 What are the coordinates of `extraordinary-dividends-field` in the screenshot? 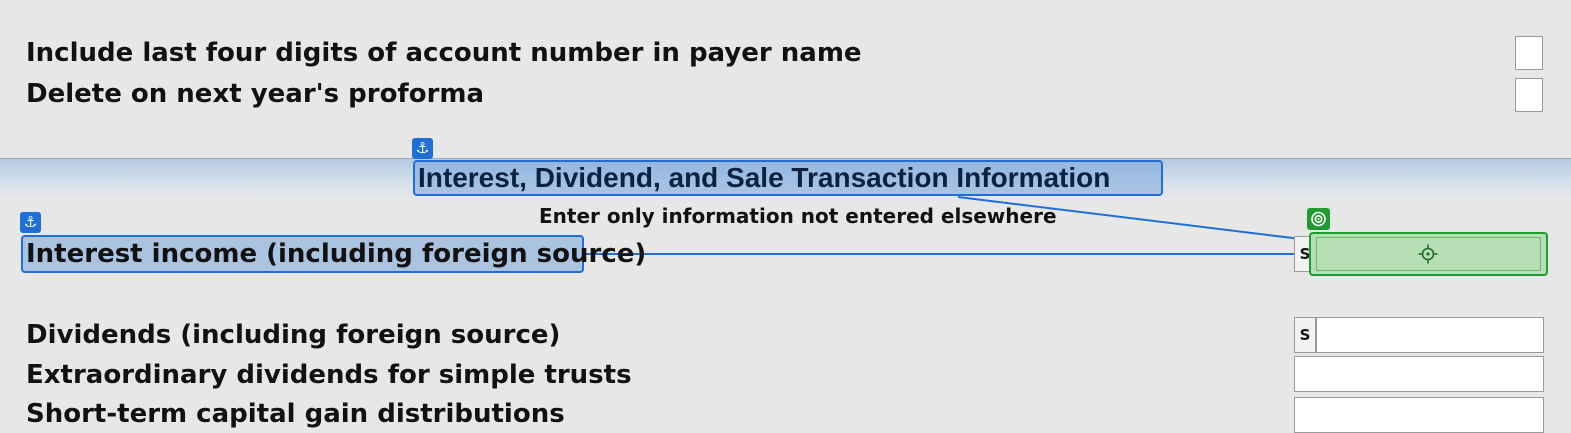 It's located at (1419, 374).